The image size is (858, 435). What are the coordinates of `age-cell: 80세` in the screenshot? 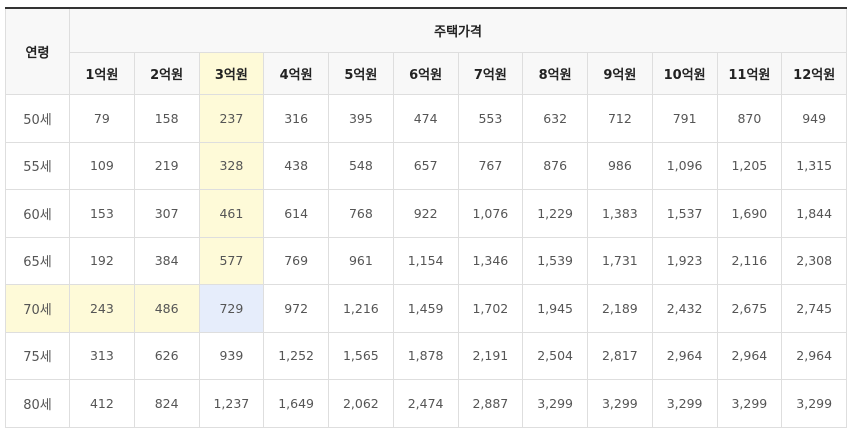 It's located at (37, 403).